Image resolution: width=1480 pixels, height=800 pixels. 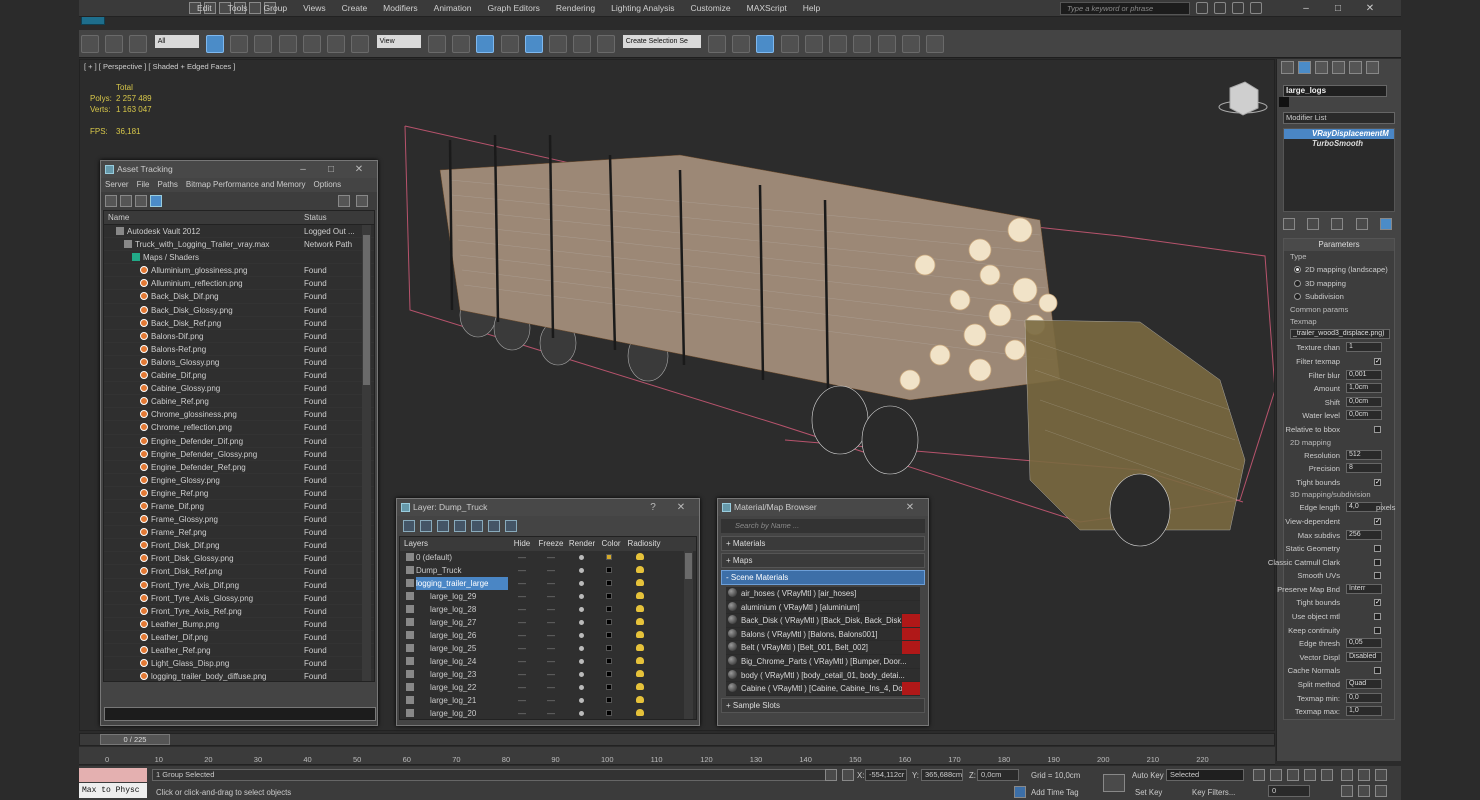 I want to click on table-row: Alluminium_reflection.png Found, so click(x=239, y=284).